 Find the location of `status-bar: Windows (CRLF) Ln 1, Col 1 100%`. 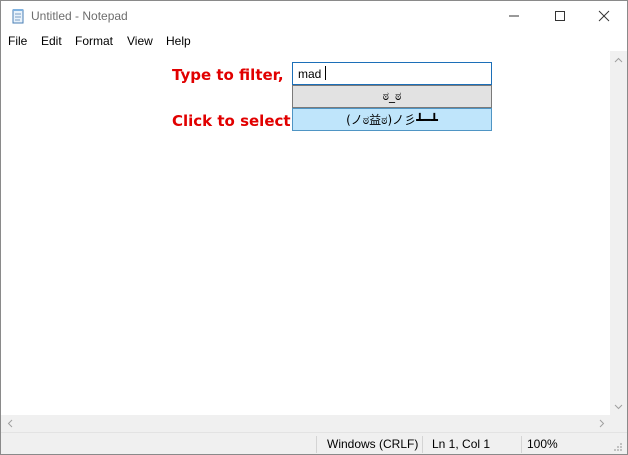

status-bar: Windows (CRLF) Ln 1, Col 1 100% is located at coordinates (314, 443).